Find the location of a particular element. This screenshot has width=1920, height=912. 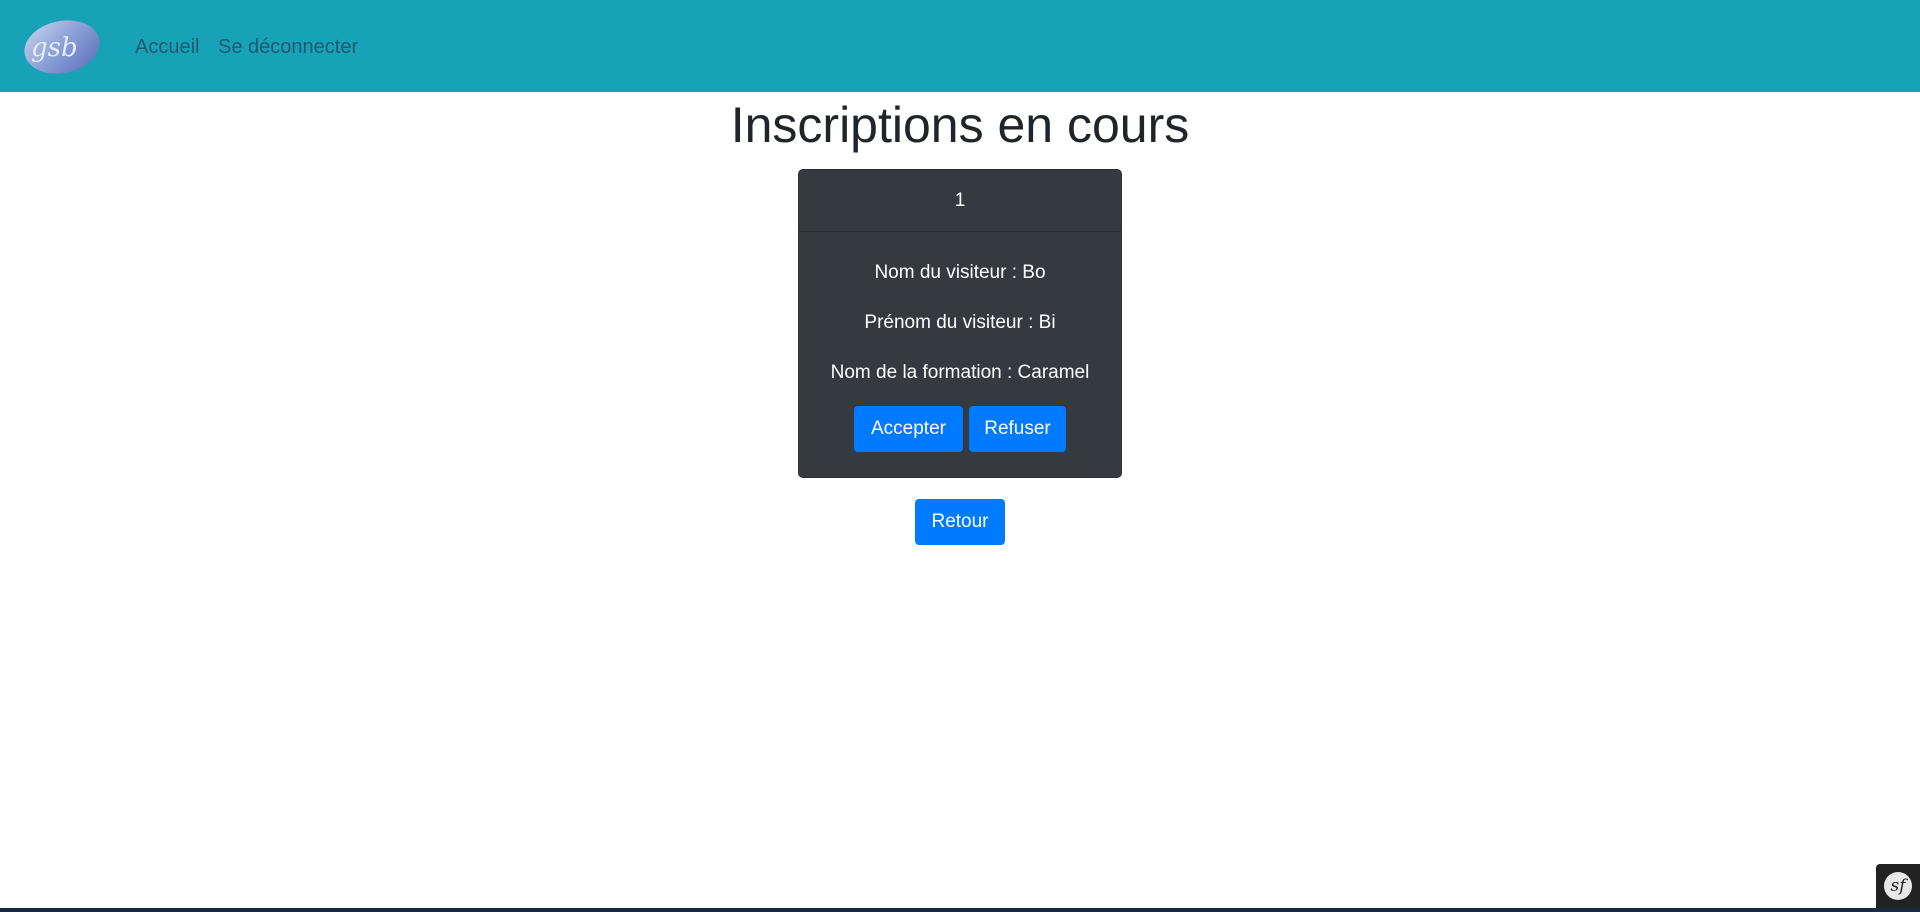

page-title: Inscriptions en cours is located at coordinates (960, 125).